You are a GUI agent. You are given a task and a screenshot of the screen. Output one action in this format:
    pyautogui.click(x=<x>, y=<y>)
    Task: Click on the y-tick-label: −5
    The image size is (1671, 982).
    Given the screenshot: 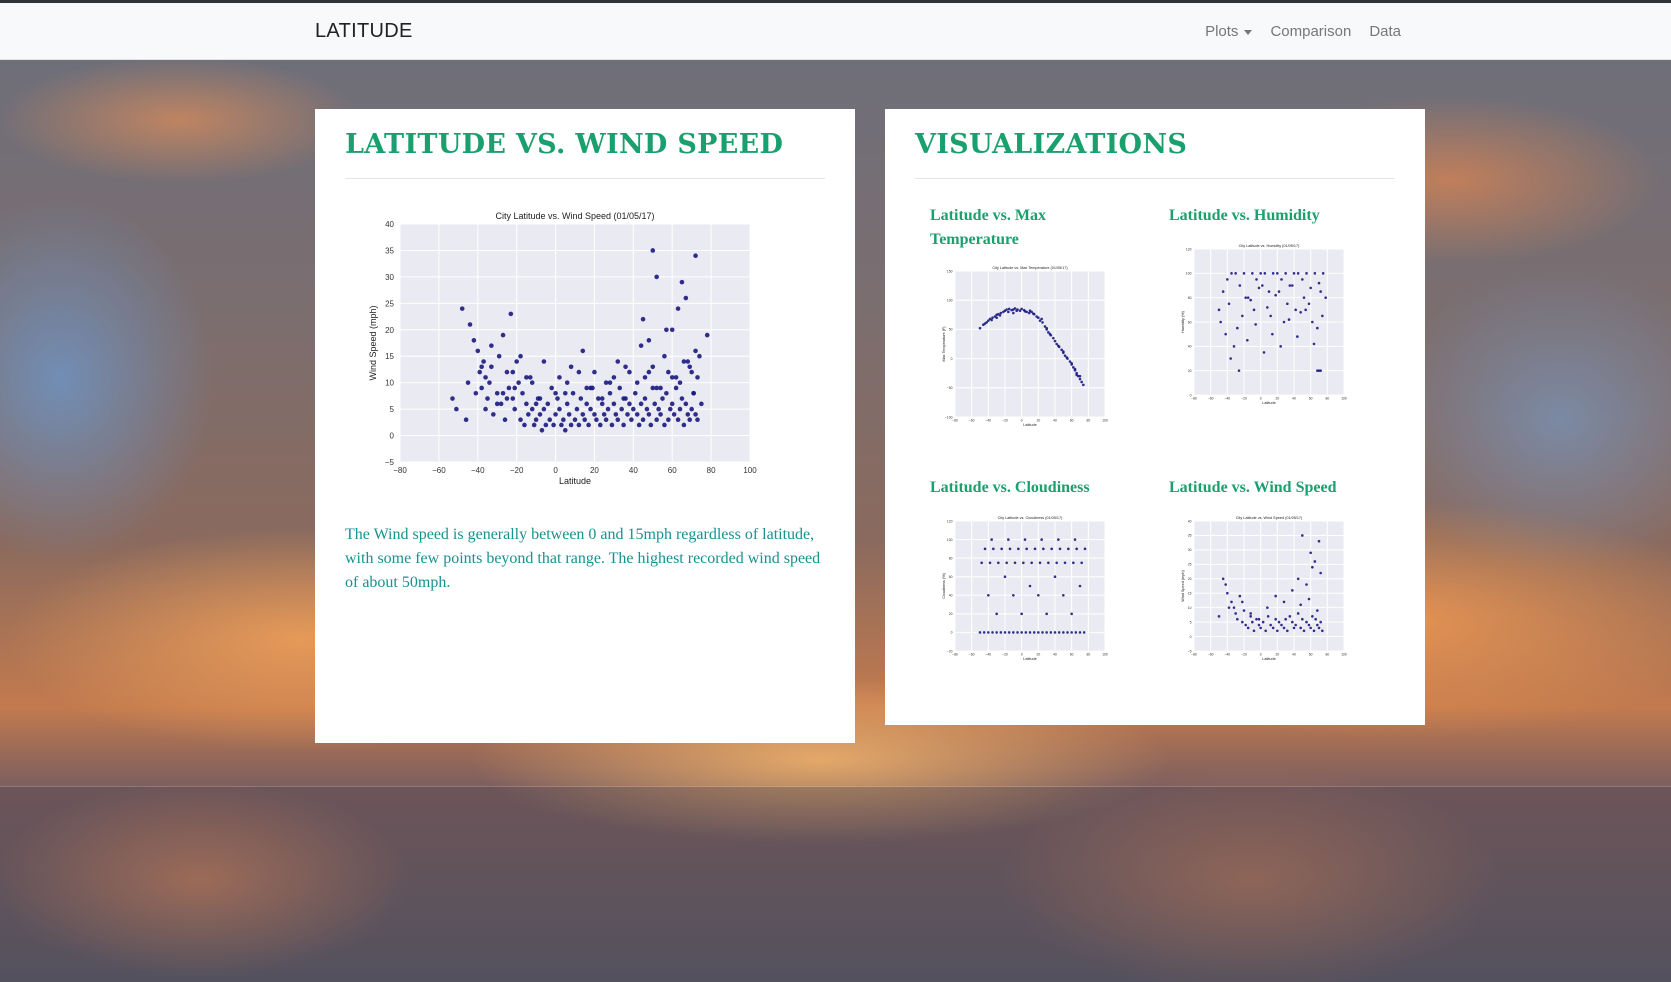 What is the action you would take?
    pyautogui.click(x=1190, y=651)
    